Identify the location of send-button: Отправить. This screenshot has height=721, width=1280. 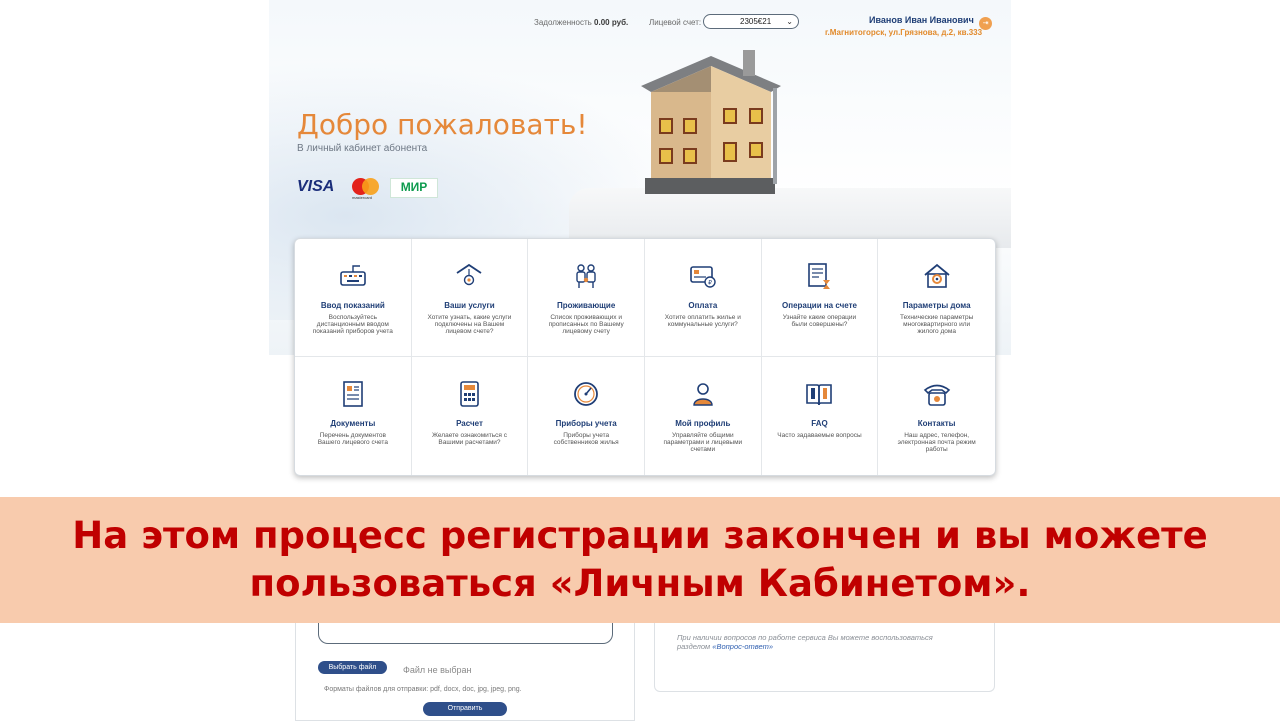
(465, 709).